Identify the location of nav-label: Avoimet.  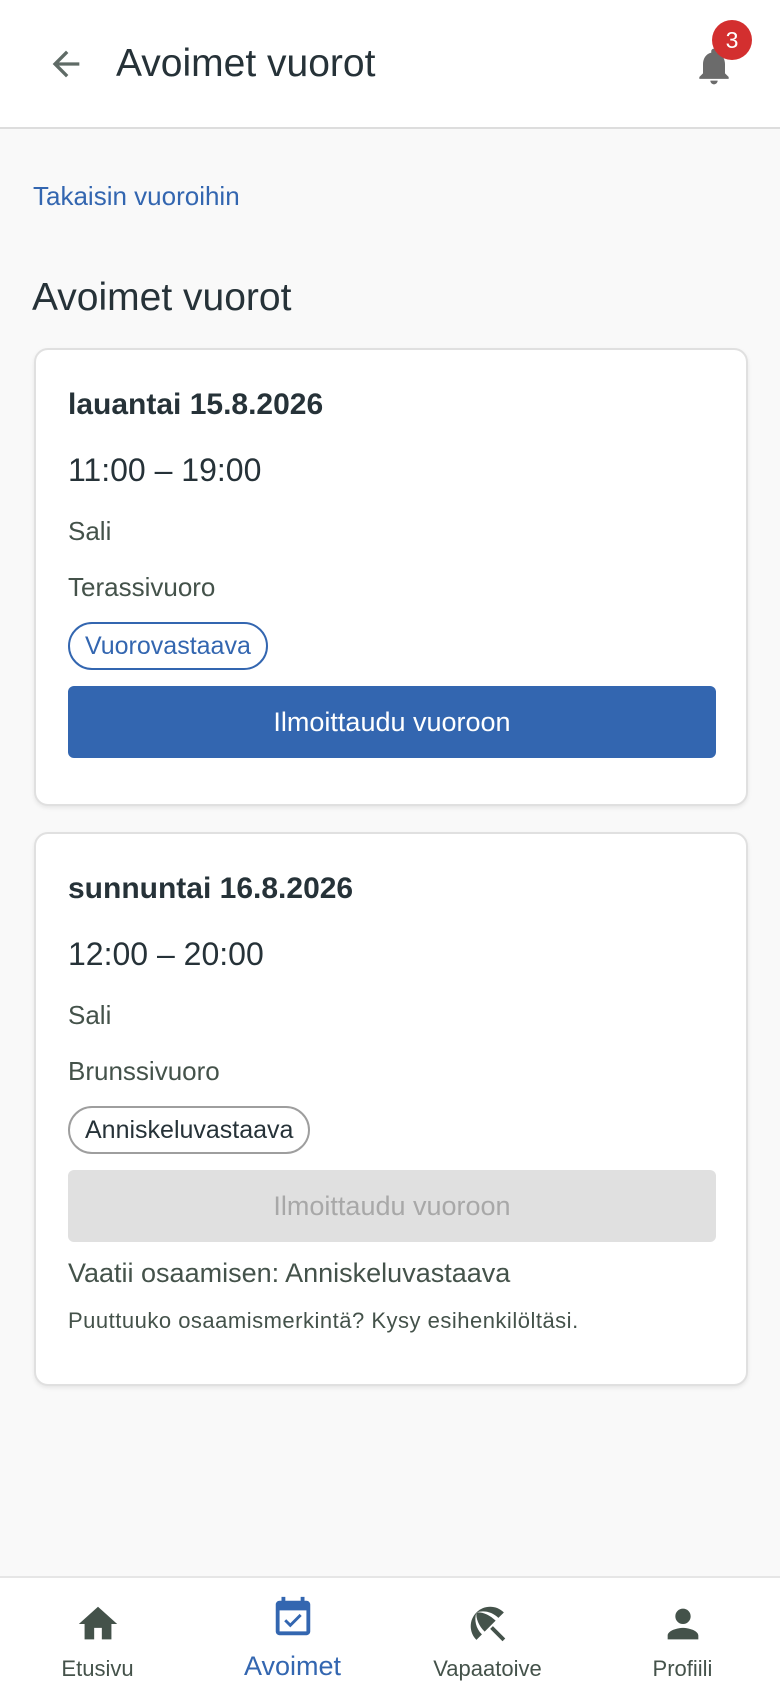
(292, 1666).